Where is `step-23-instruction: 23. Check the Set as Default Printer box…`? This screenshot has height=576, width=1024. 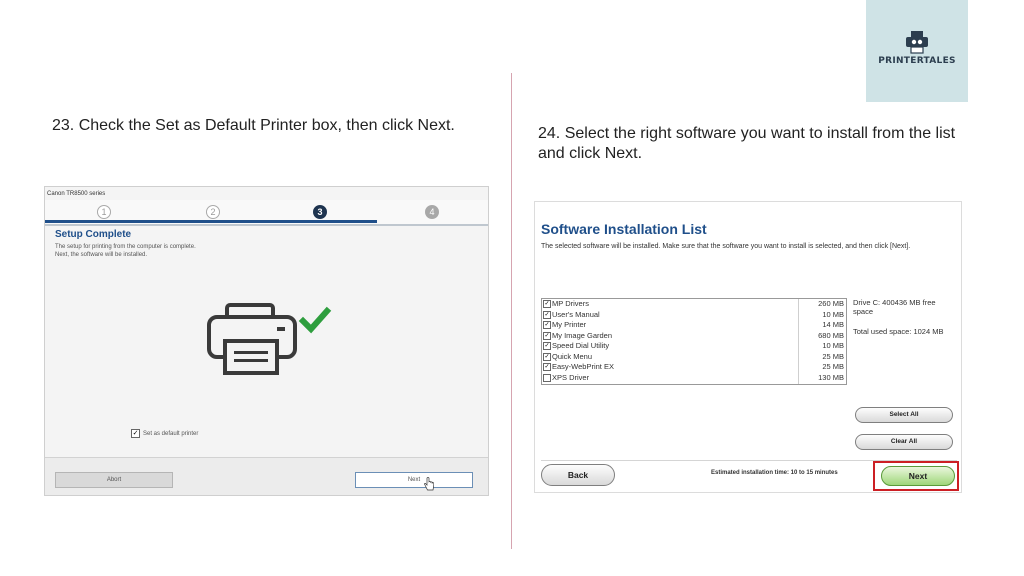
step-23-instruction: 23. Check the Set as Default Printer box… is located at coordinates (253, 125).